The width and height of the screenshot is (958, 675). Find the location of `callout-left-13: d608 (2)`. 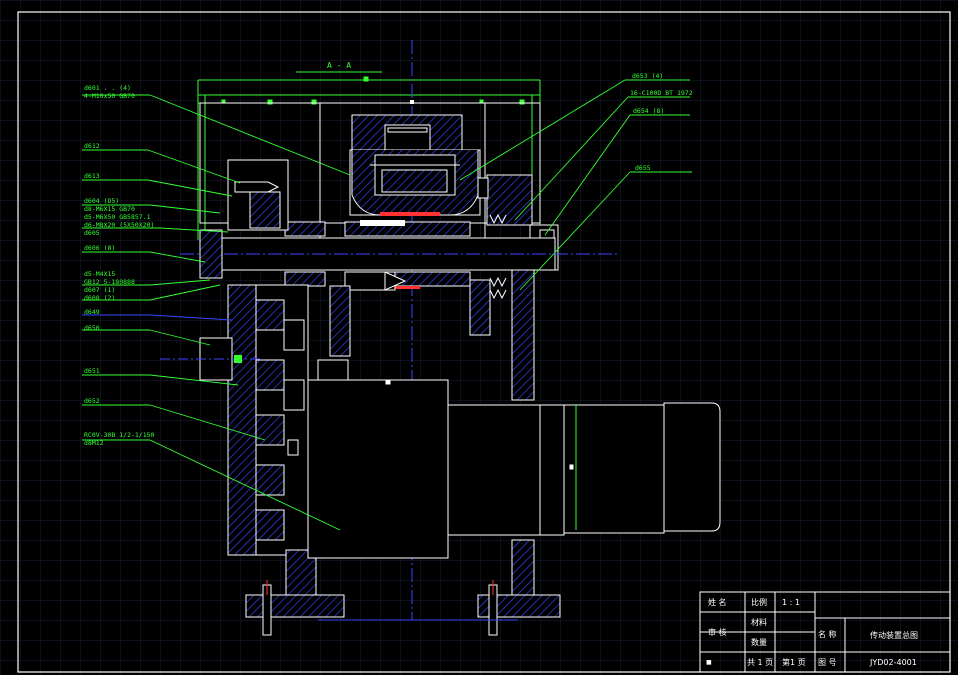

callout-left-13: d608 (2) is located at coordinates (99, 298).